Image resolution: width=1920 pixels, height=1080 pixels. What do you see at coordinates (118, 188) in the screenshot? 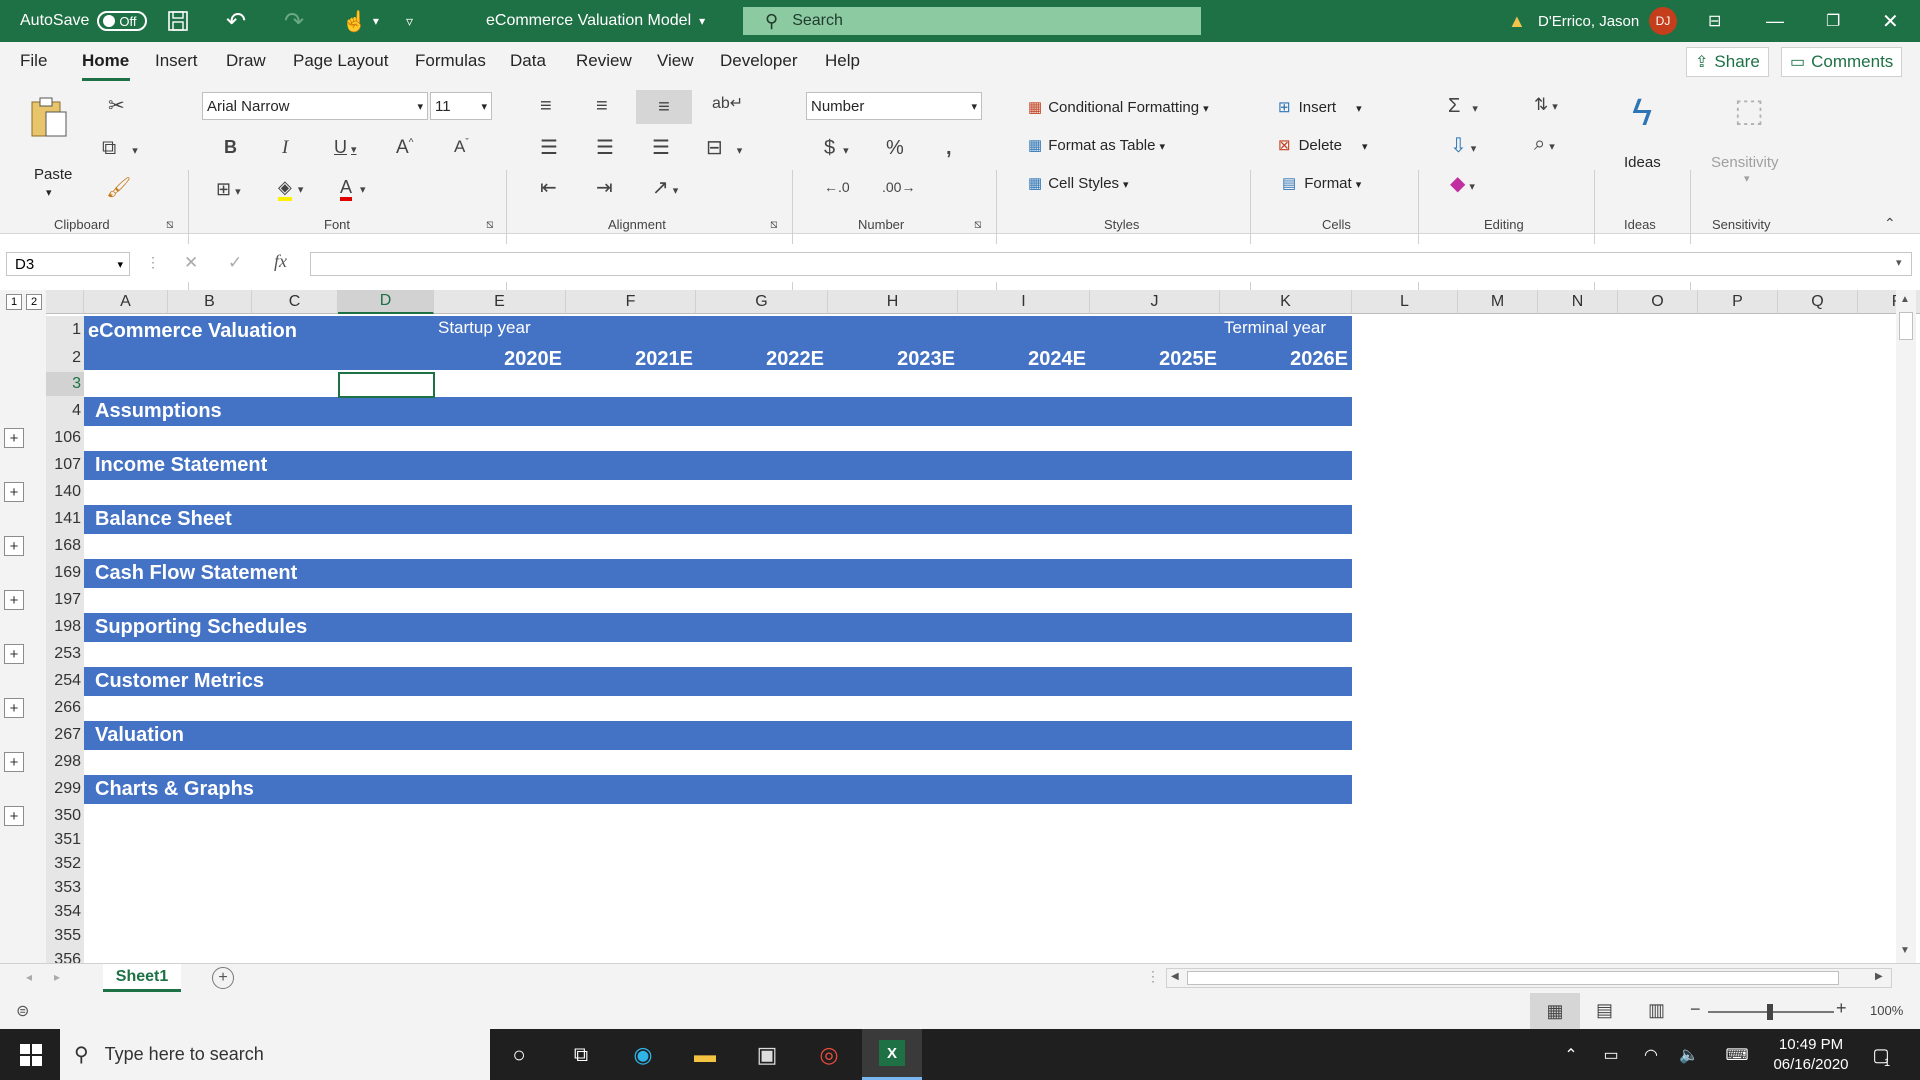
I see `format-painter-icon: 🖌` at bounding box center [118, 188].